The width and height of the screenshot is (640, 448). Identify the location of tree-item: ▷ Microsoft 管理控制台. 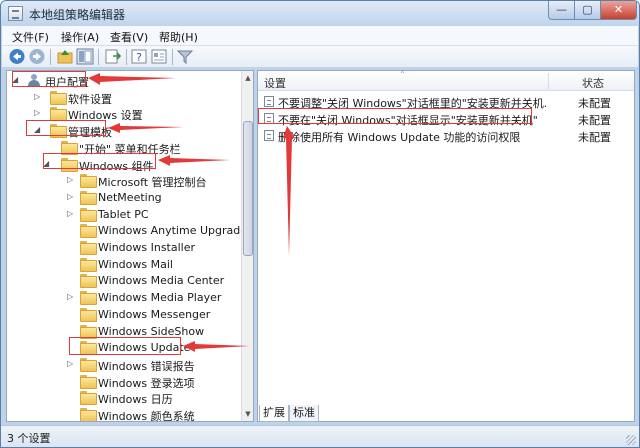
(124, 181).